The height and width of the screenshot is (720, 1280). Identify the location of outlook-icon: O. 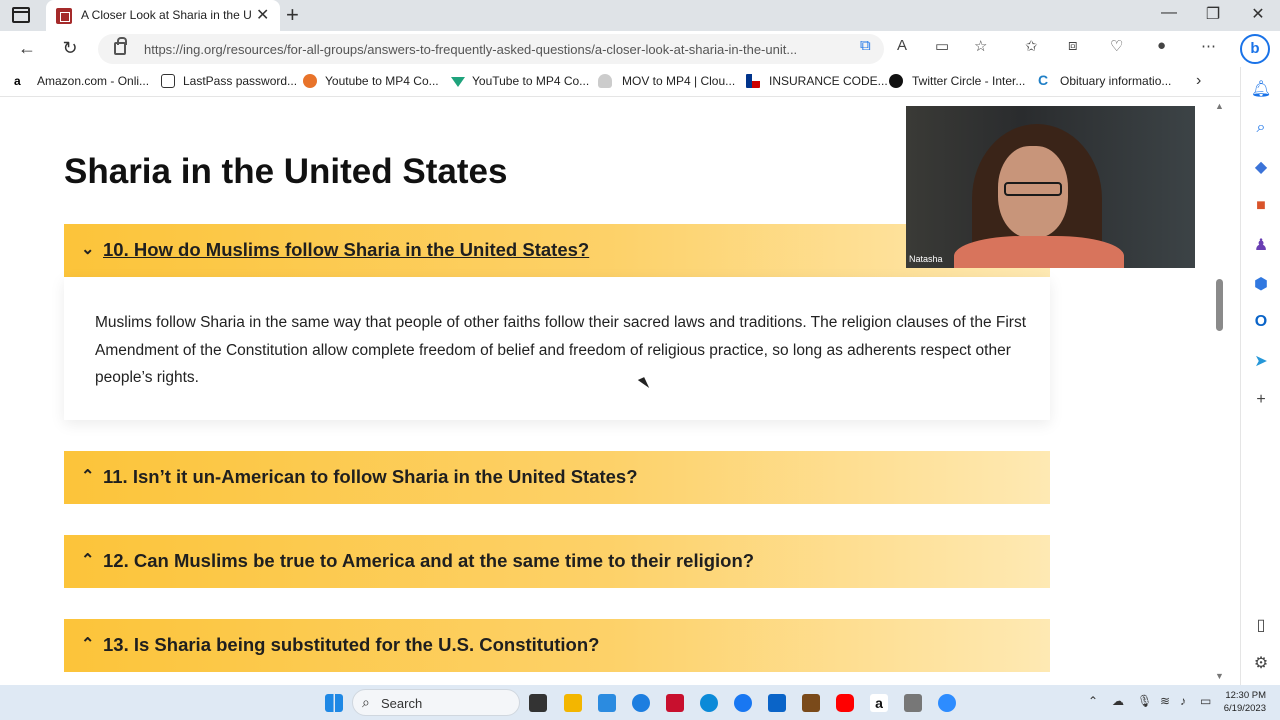
(1261, 324).